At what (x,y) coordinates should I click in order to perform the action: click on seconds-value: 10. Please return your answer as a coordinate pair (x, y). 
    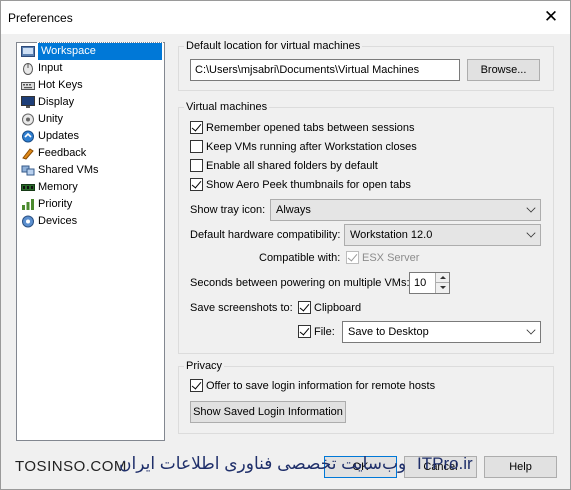
    Looking at the image, I should click on (420, 283).